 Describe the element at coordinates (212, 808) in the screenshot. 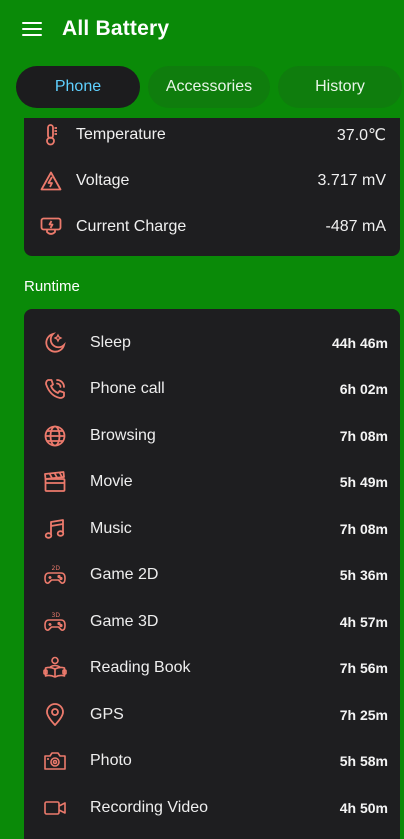

I see `runtime-row-recording-video: Recording Video 4h 50m` at that location.